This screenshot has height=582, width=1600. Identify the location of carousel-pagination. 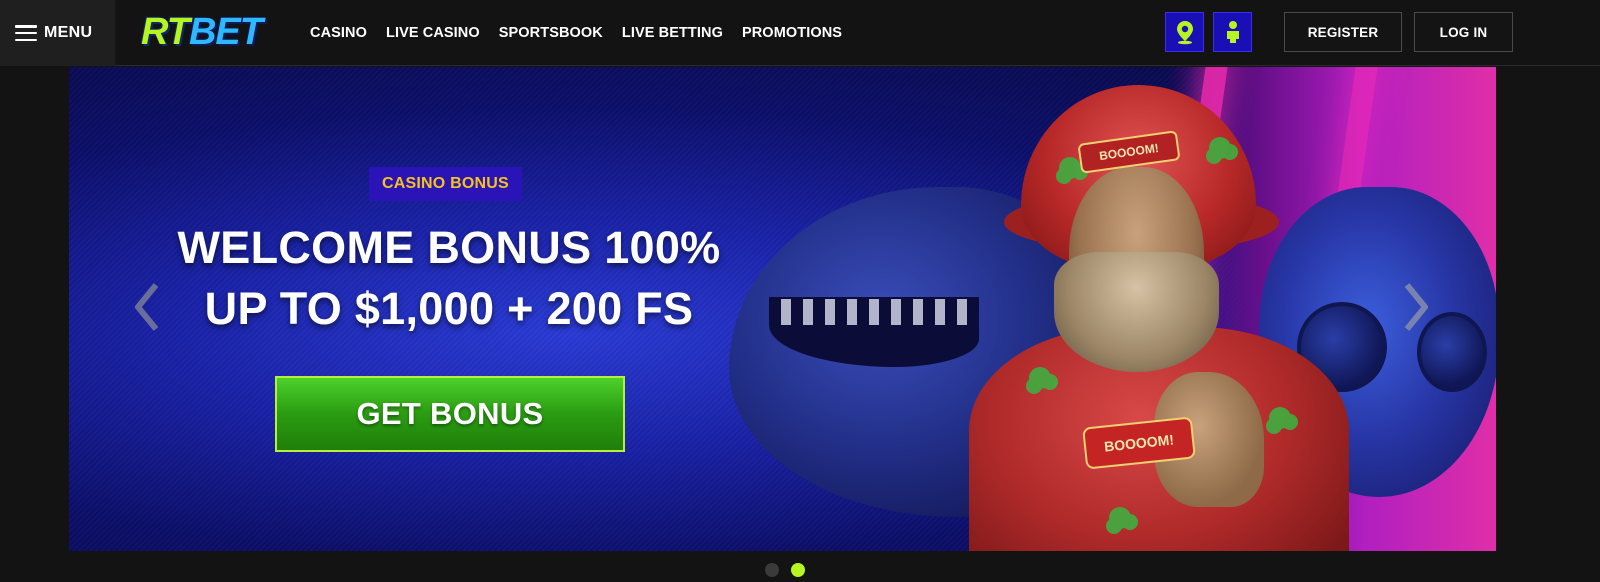
(785, 570).